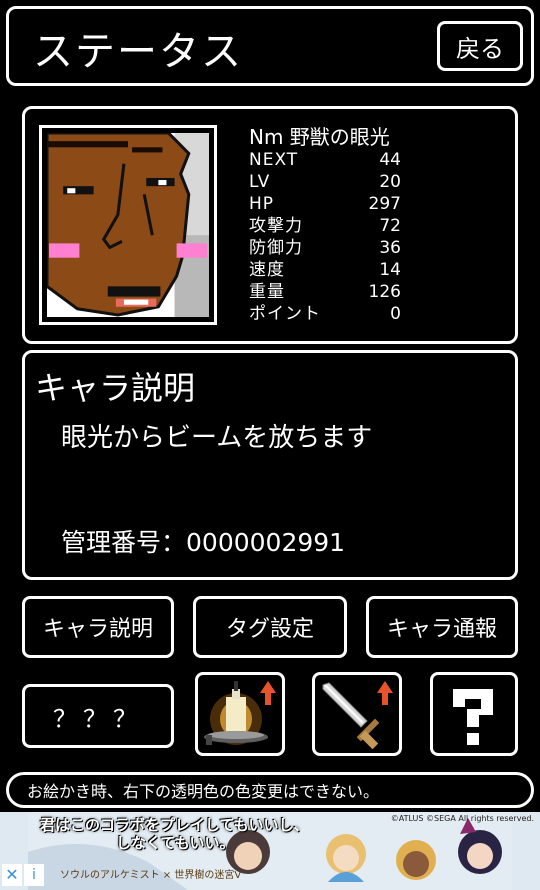  I want to click on candle-upgrade-icon, so click(240, 713).